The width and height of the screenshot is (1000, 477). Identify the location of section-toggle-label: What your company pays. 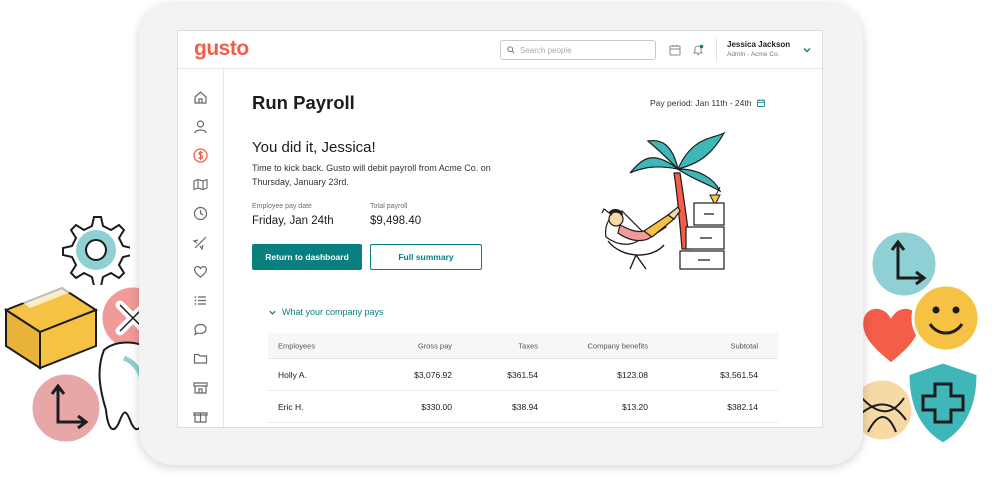
(333, 312).